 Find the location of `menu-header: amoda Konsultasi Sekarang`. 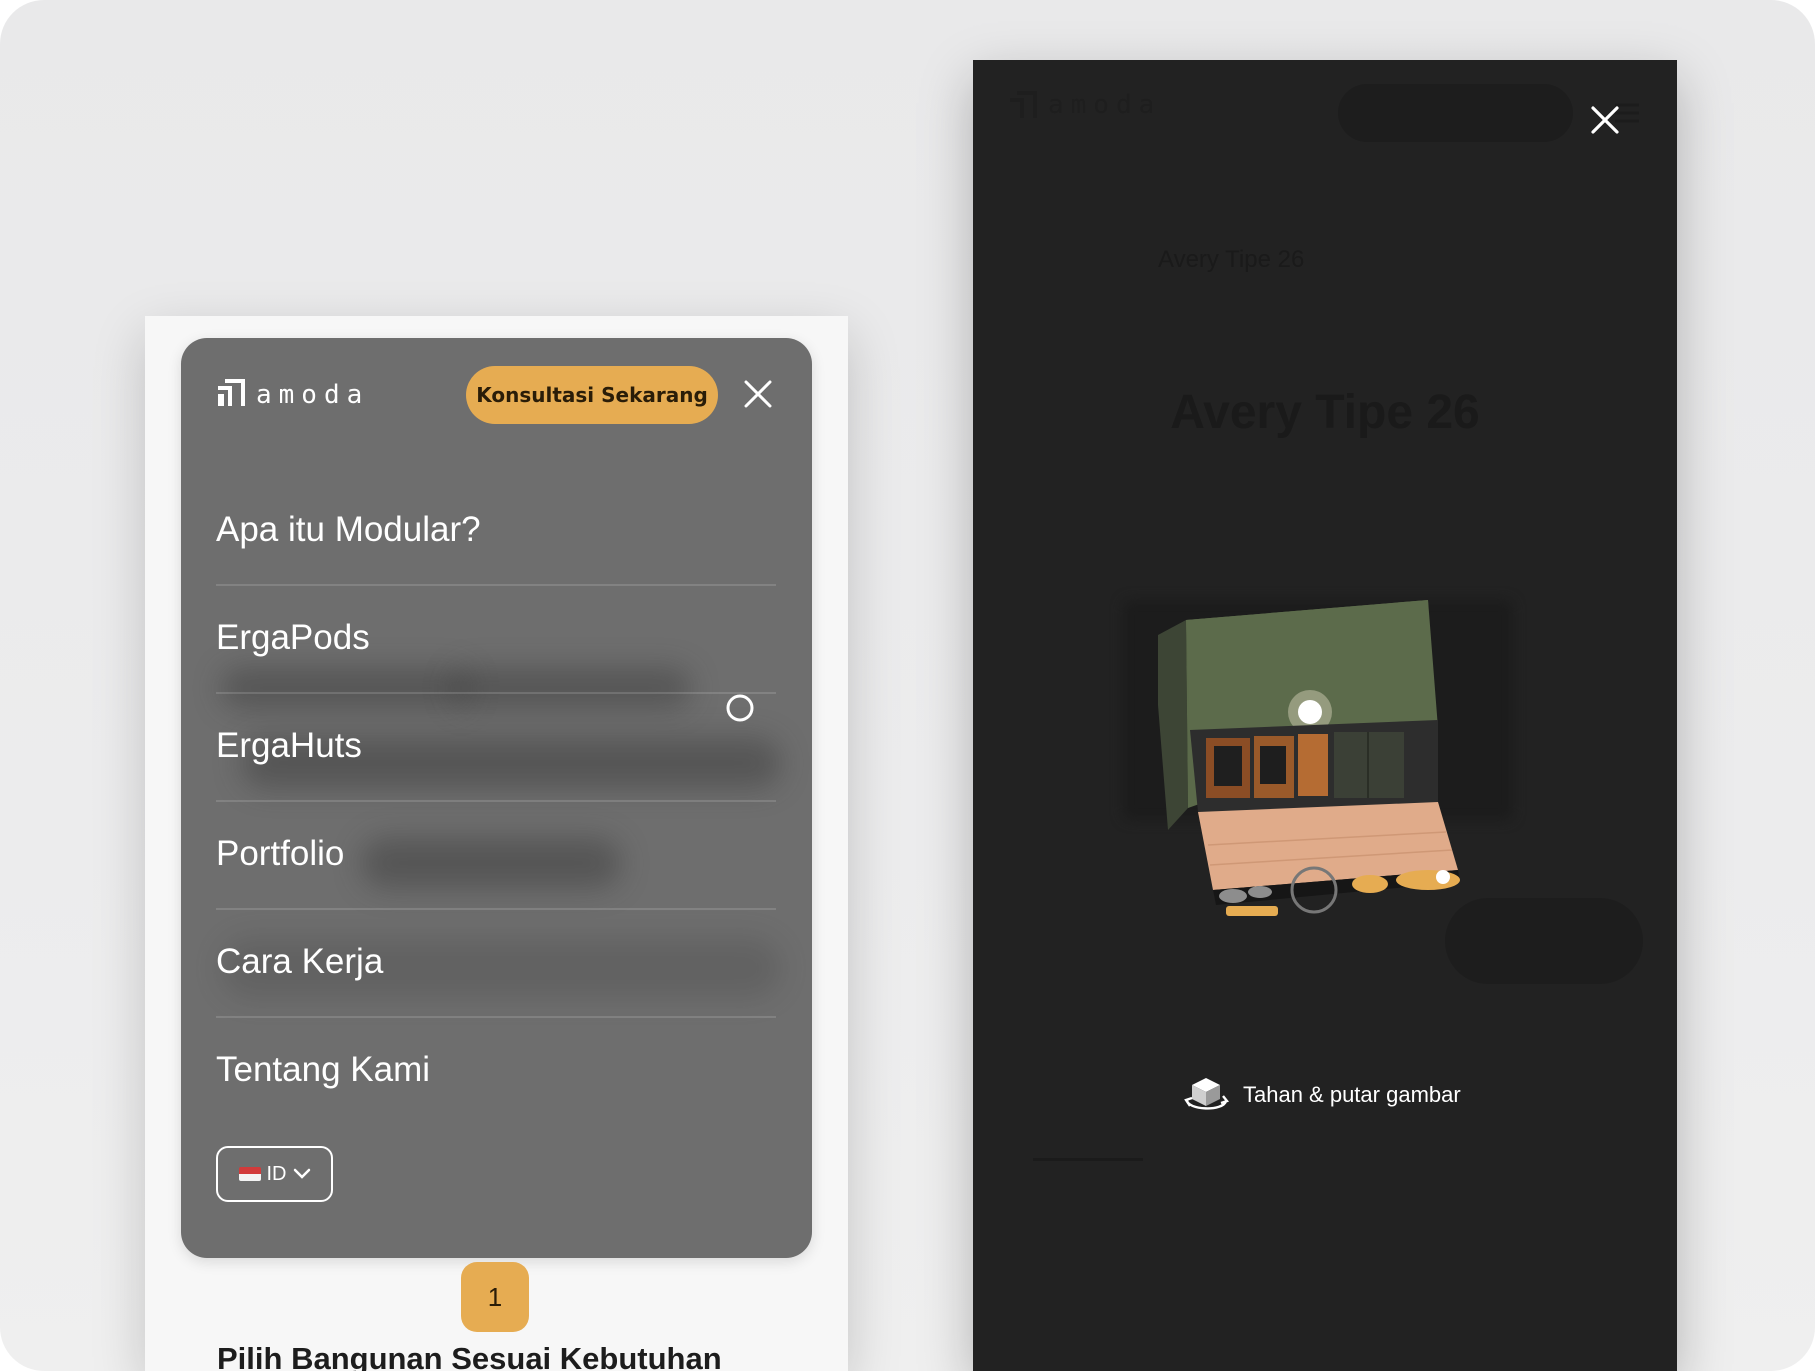

menu-header: amoda Konsultasi Sekarang is located at coordinates (496, 396).